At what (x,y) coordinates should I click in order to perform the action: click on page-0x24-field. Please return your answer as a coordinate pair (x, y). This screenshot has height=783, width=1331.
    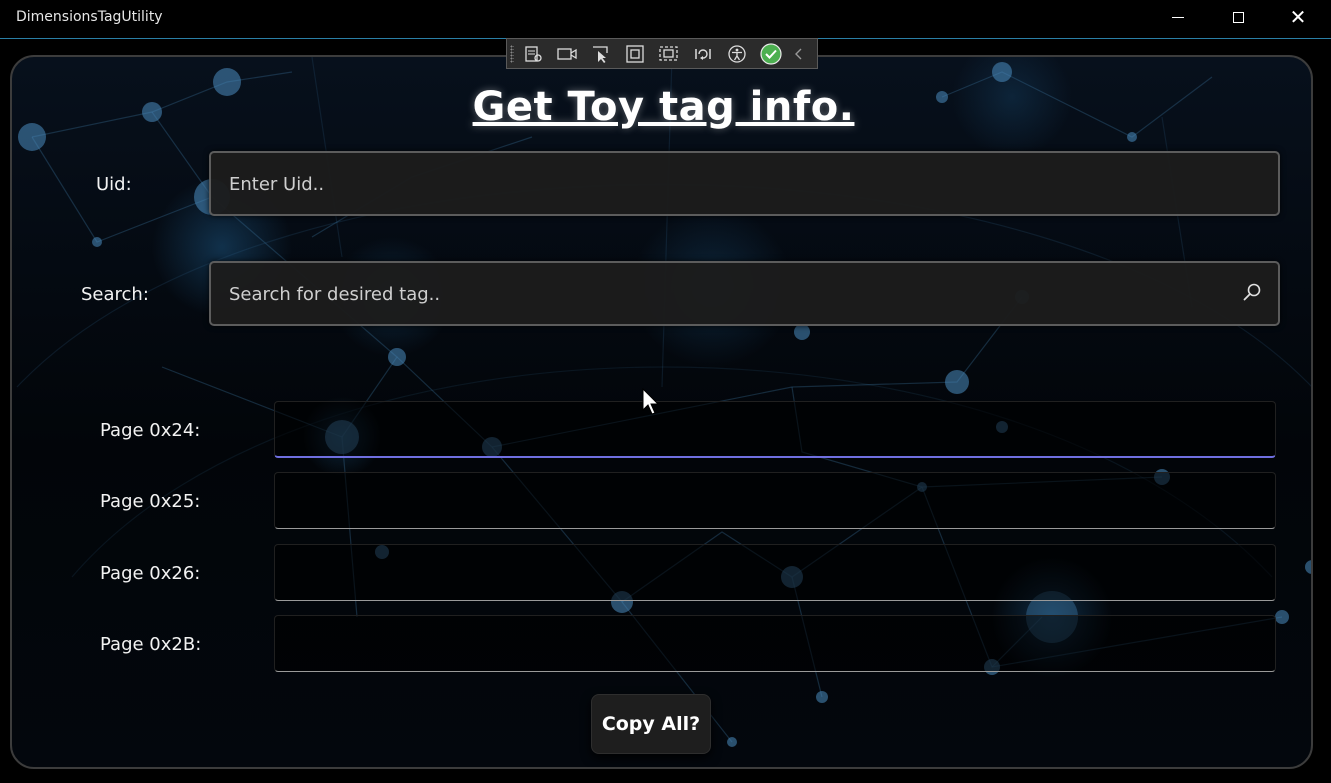
    Looking at the image, I should click on (775, 429).